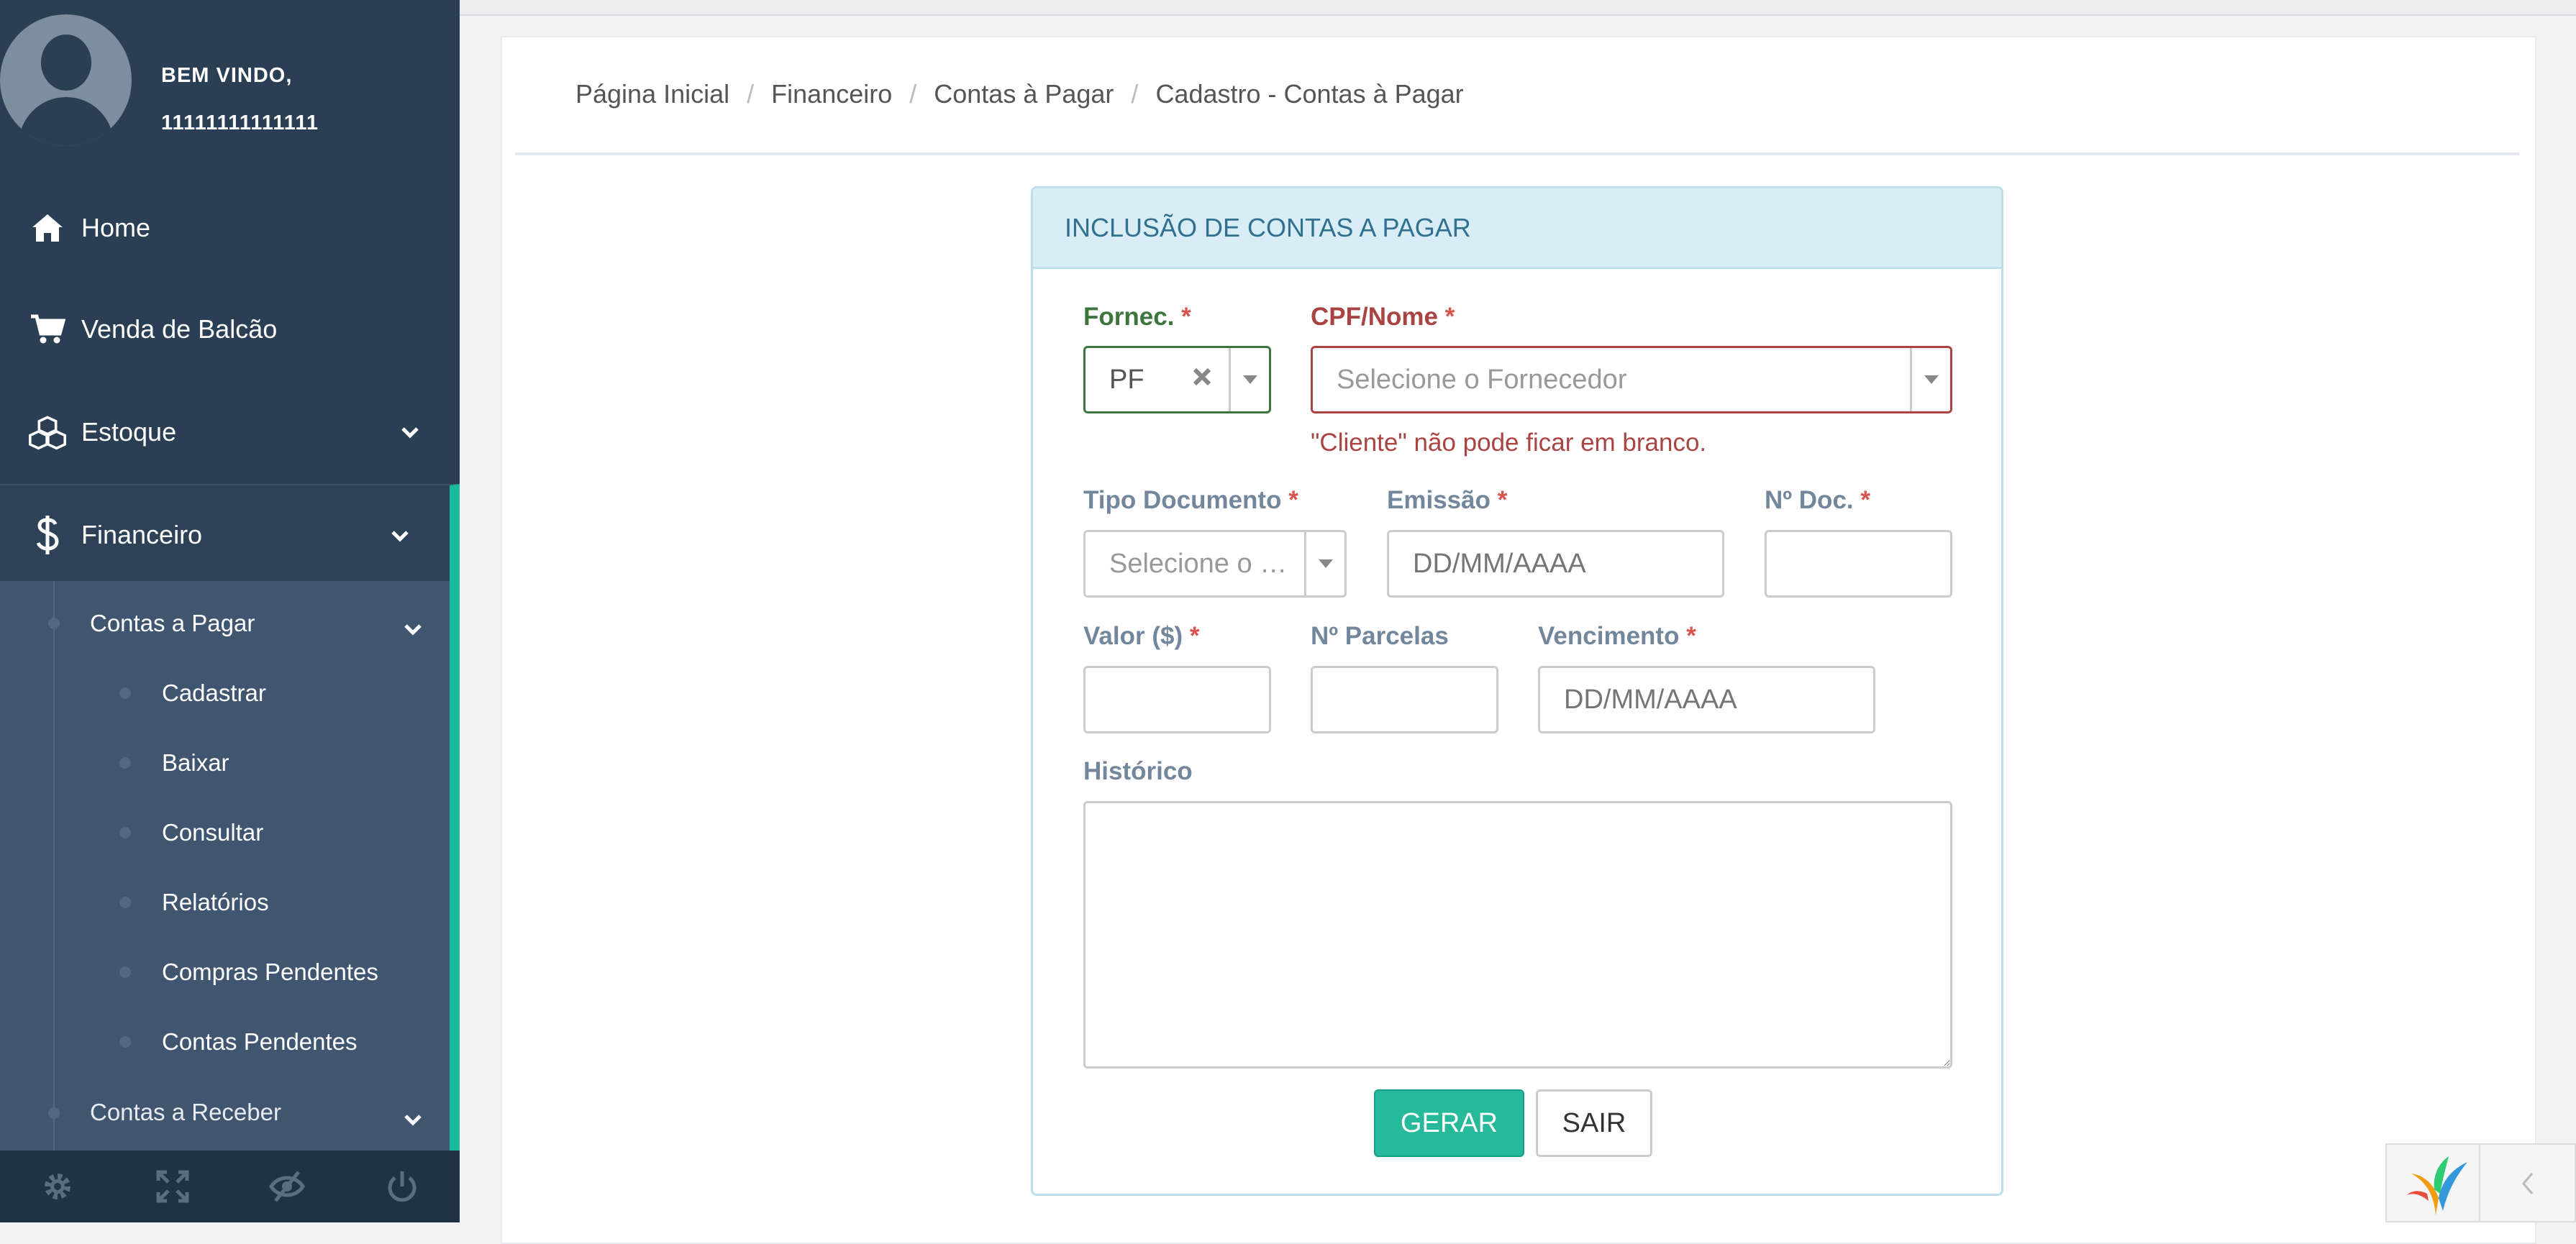 Image resolution: width=2576 pixels, height=1244 pixels. Describe the element at coordinates (1380, 636) in the screenshot. I see `parcelas-label: Nº Parcelas` at that location.